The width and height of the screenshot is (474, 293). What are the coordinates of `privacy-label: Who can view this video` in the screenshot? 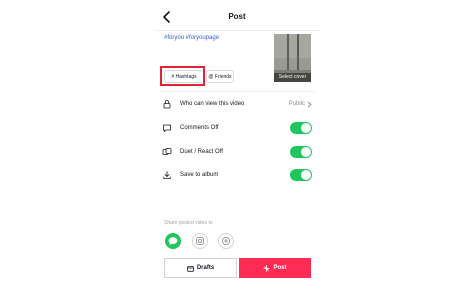 It's located at (212, 104).